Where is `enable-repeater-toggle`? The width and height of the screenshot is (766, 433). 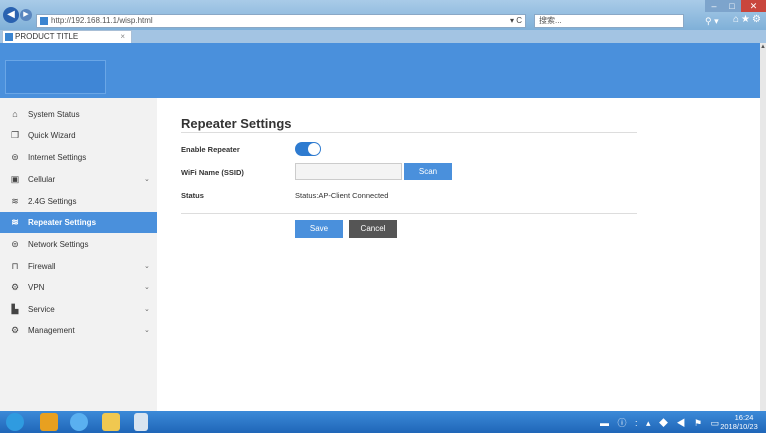 enable-repeater-toggle is located at coordinates (308, 149).